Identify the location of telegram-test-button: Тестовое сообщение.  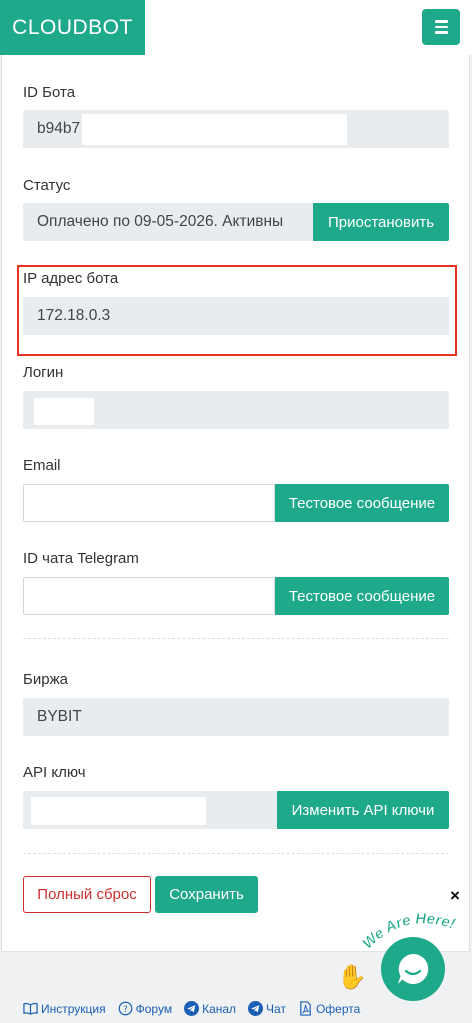
(362, 596).